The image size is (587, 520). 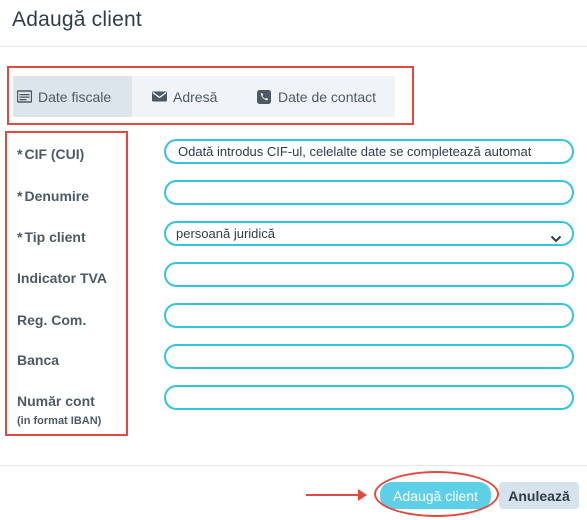 I want to click on annotation-arrow, so click(x=335, y=495).